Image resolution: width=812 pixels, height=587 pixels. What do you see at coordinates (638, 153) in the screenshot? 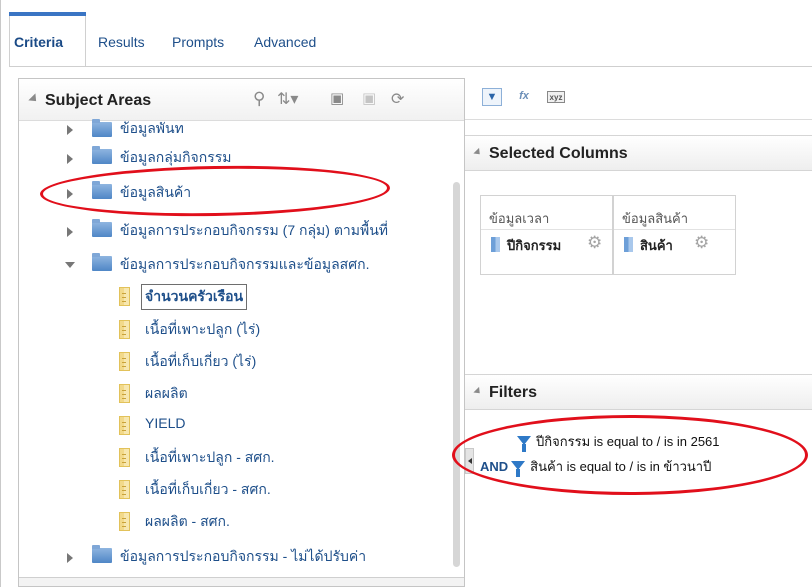
I see `selected-columns-header: Selected Columns` at bounding box center [638, 153].